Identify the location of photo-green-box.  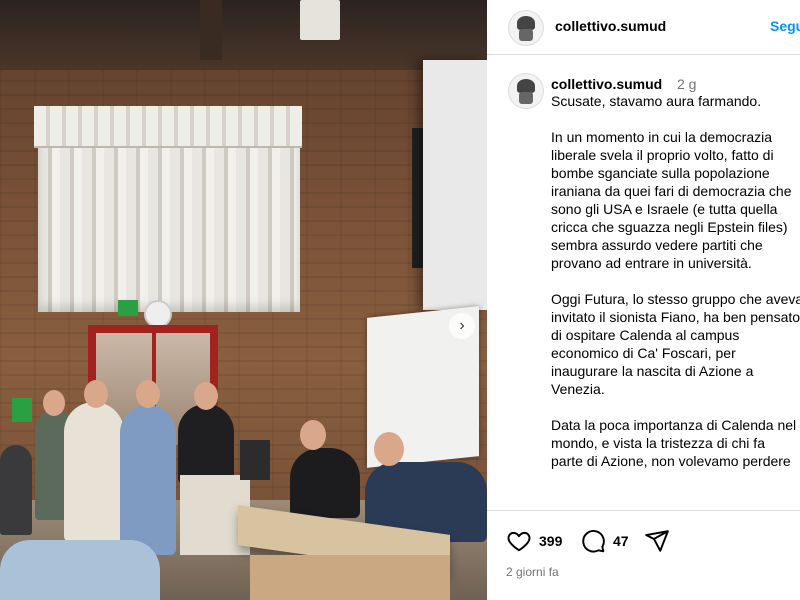
(22, 410).